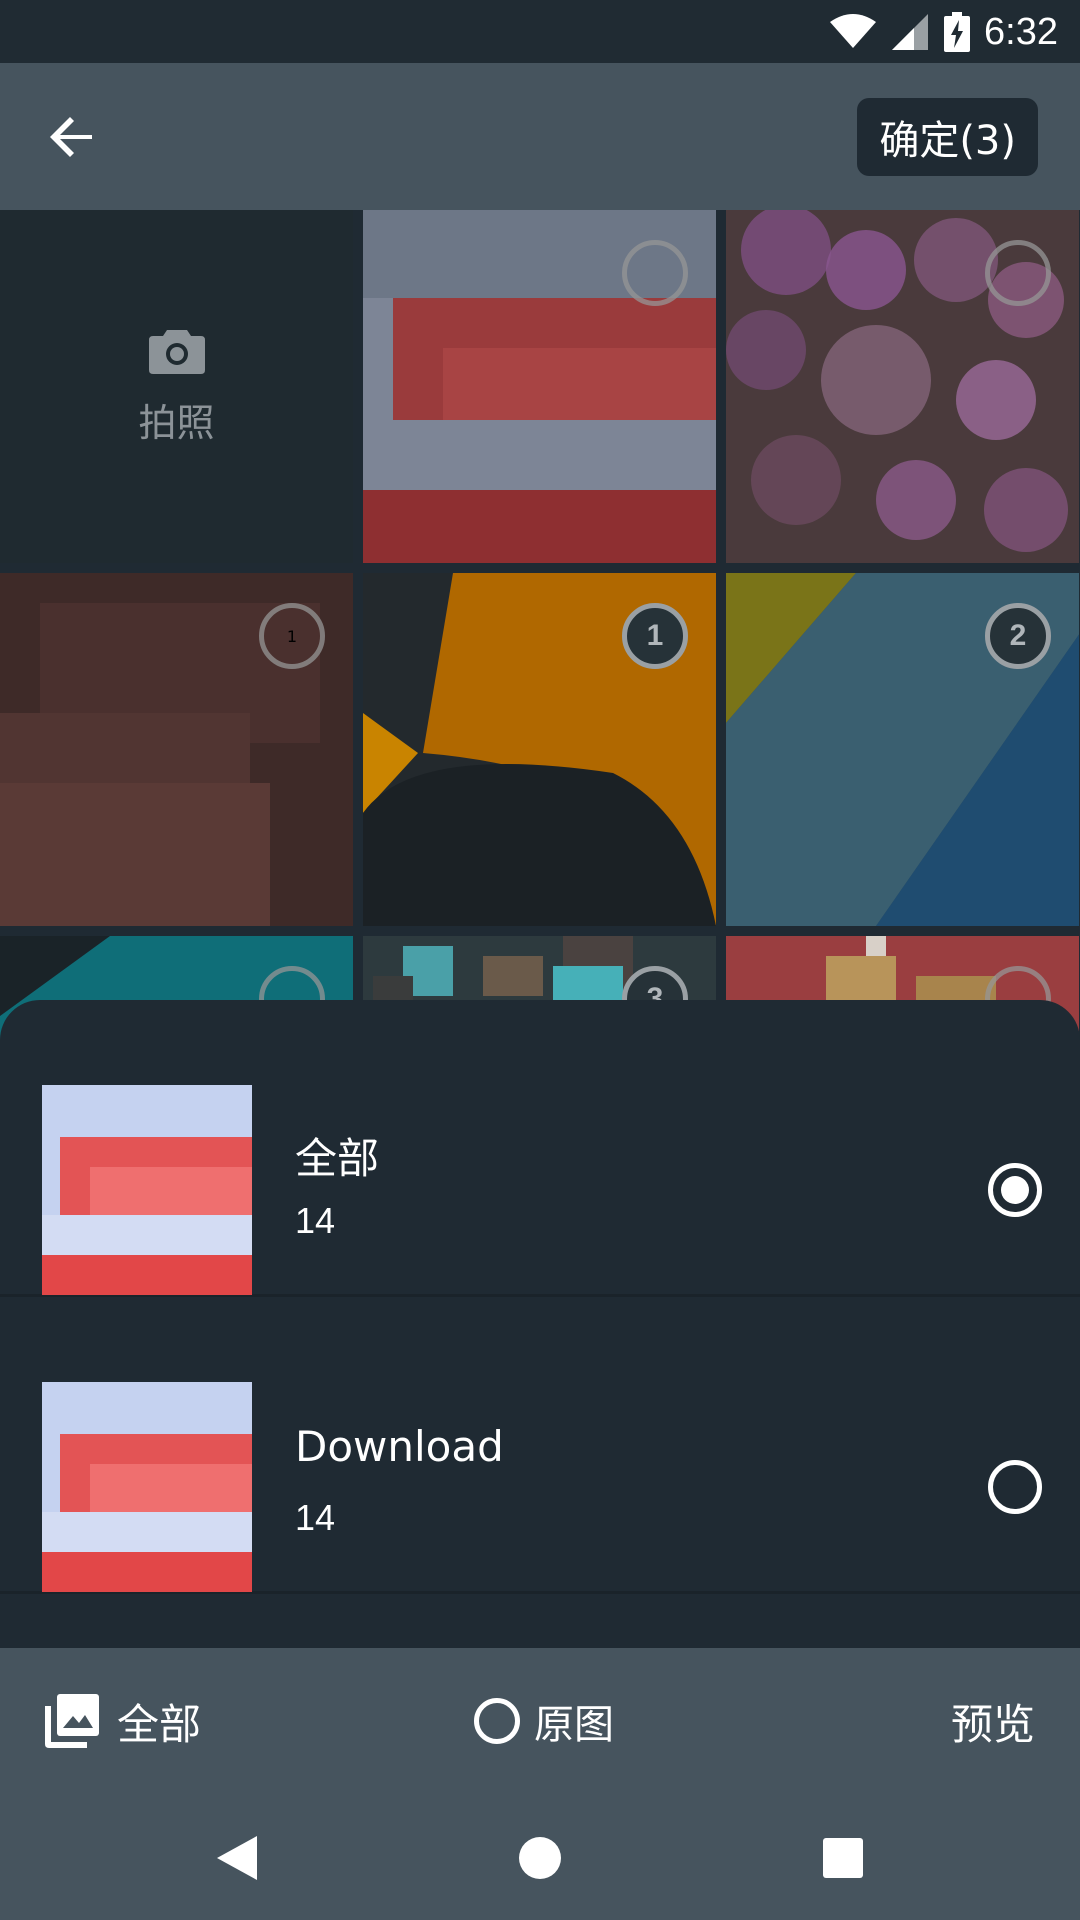 This screenshot has width=1080, height=1920. I want to click on nav-bar, so click(540, 1856).